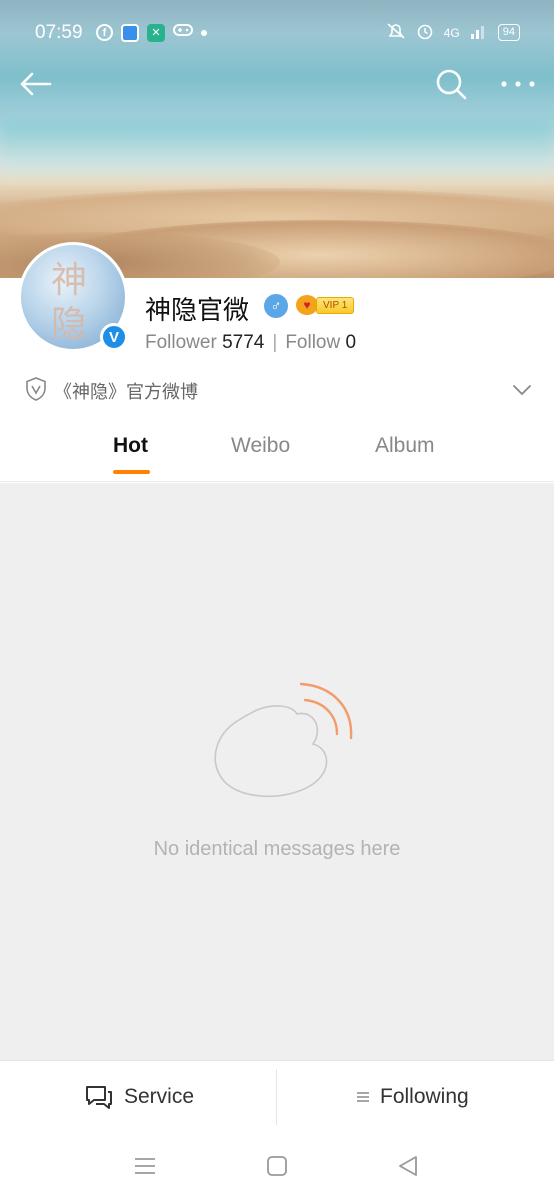  I want to click on search-icon, so click(451, 84).